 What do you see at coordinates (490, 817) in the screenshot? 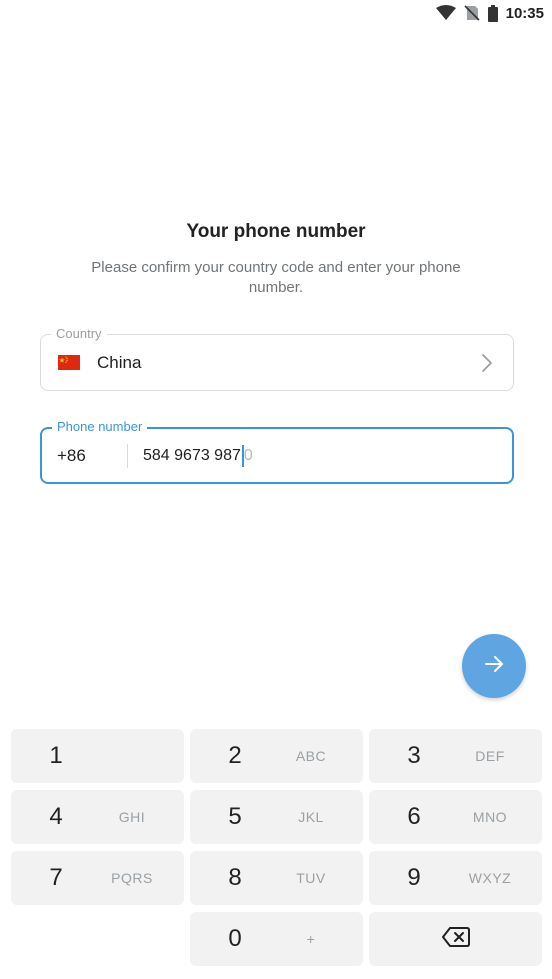
I see `key-letters: MNO` at bounding box center [490, 817].